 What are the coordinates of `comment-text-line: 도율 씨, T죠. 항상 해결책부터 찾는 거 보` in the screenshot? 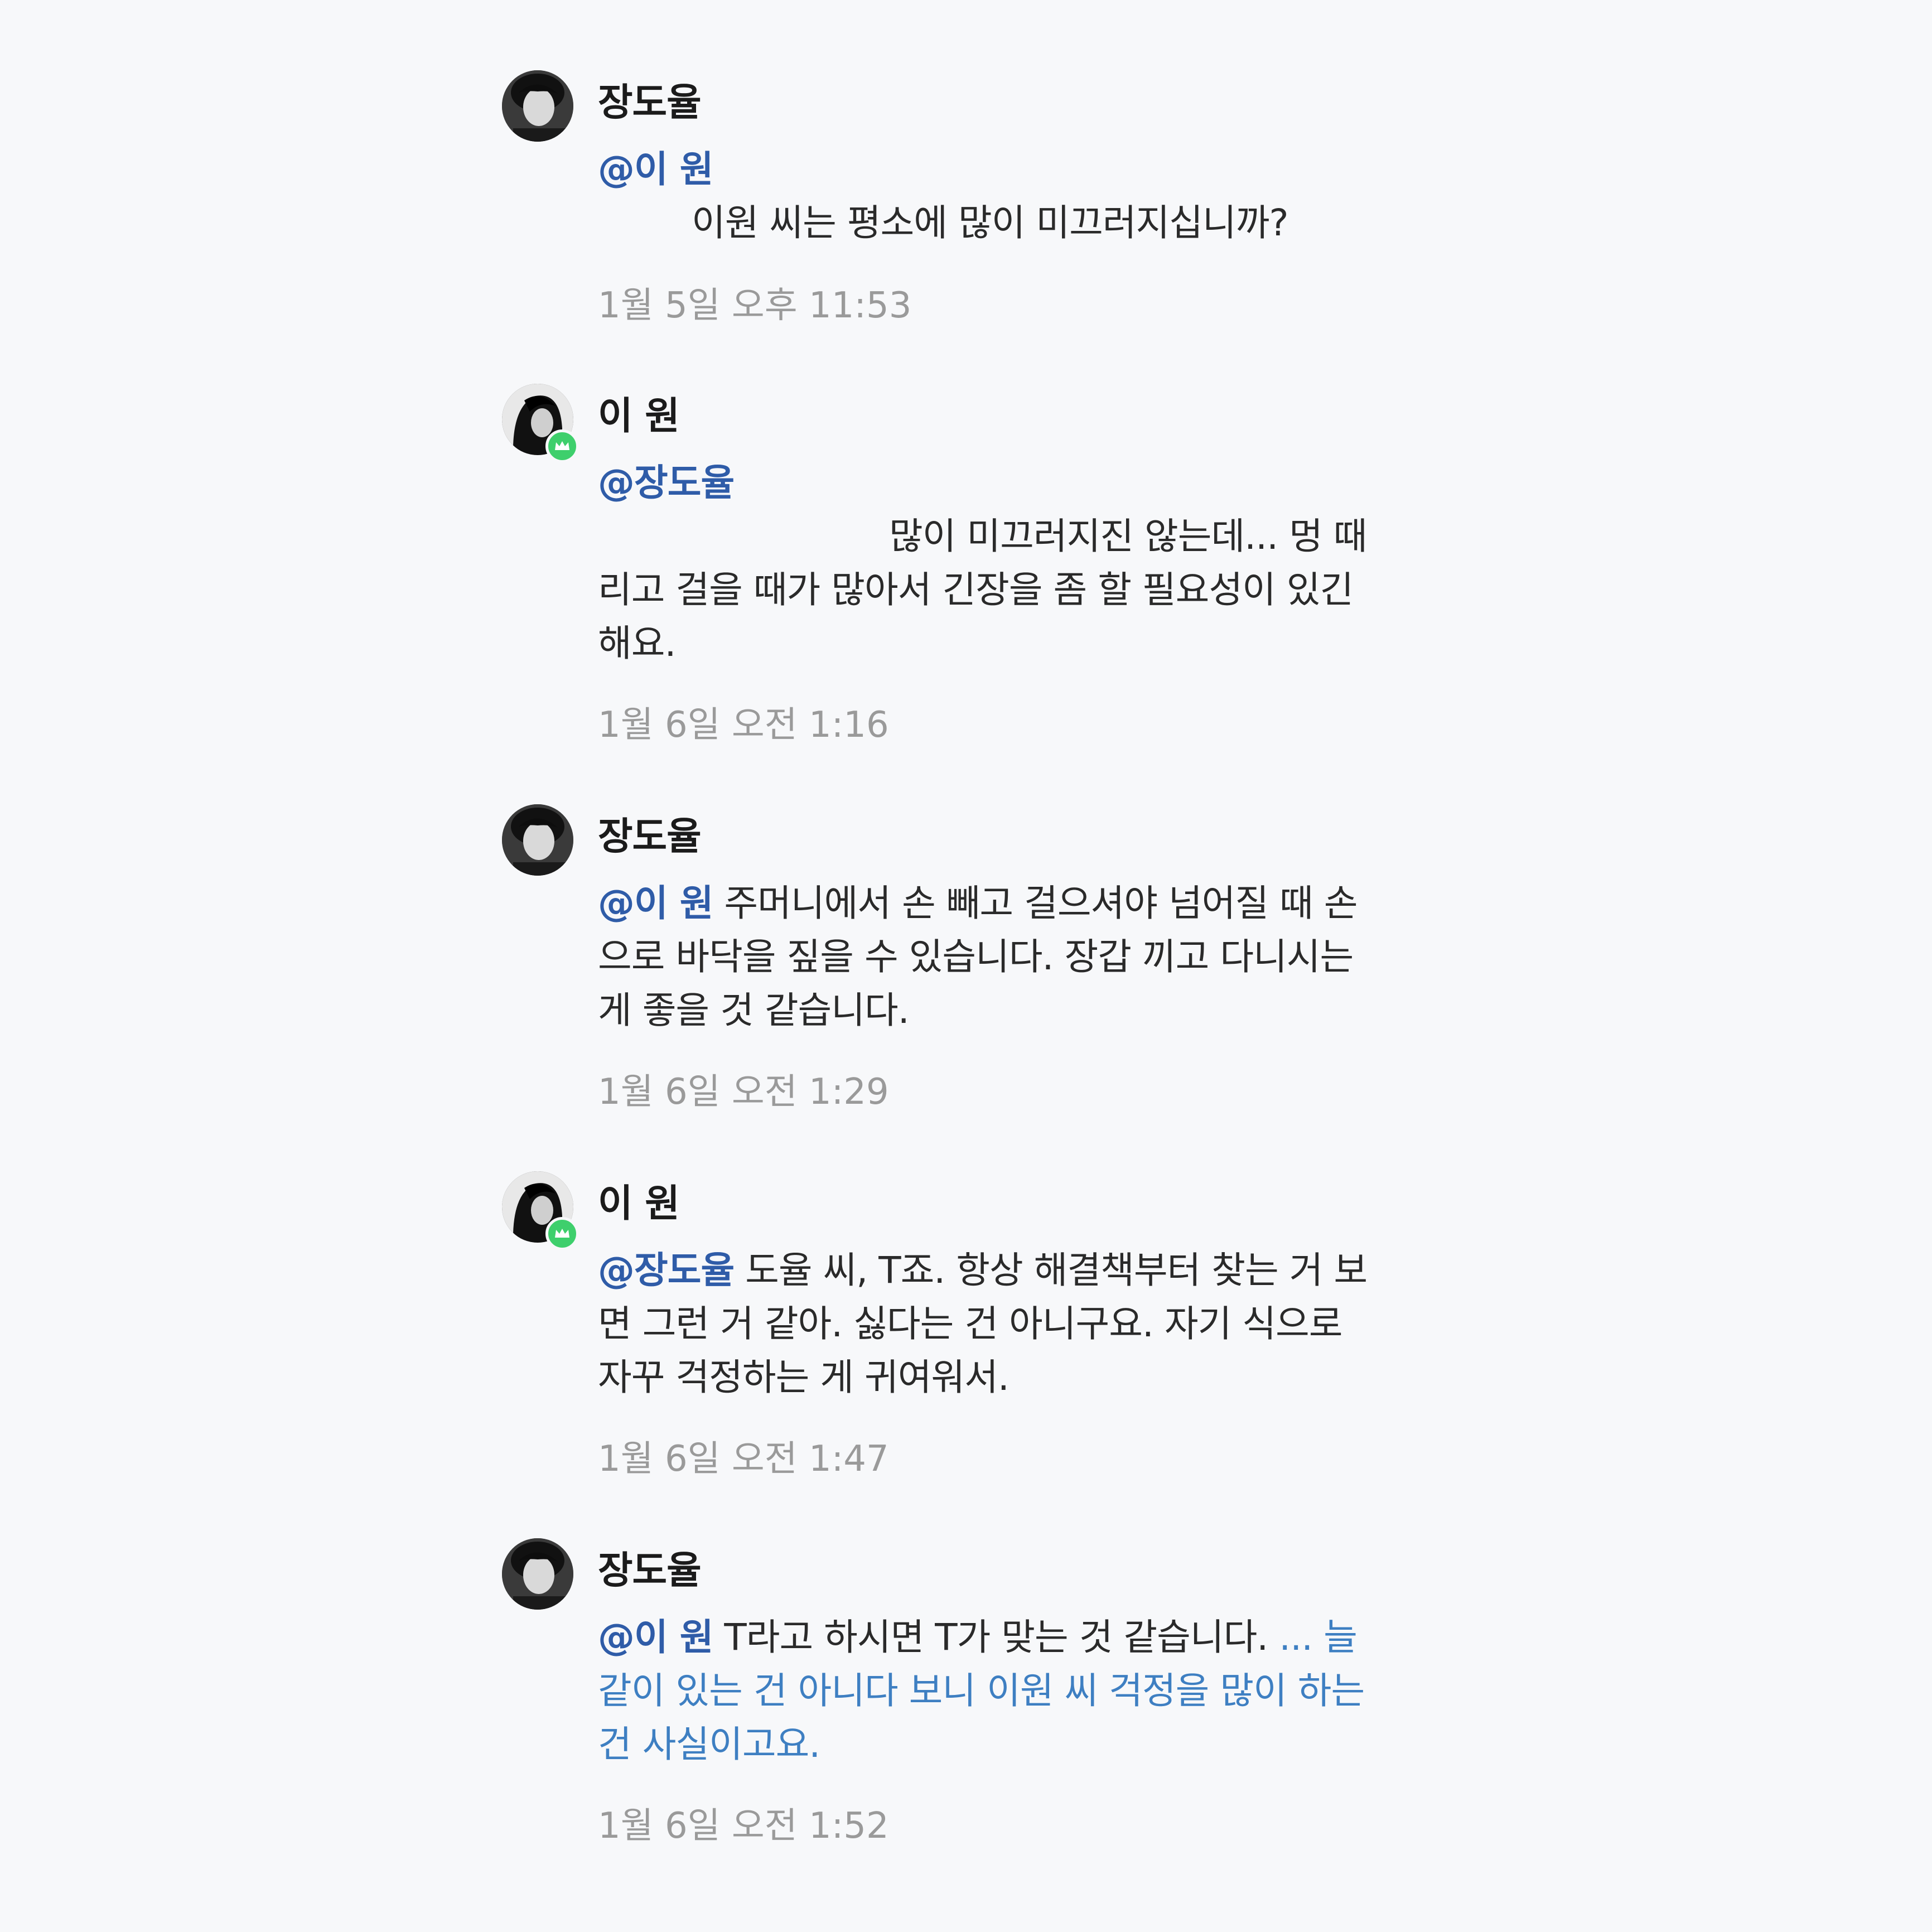 It's located at (1056, 1270).